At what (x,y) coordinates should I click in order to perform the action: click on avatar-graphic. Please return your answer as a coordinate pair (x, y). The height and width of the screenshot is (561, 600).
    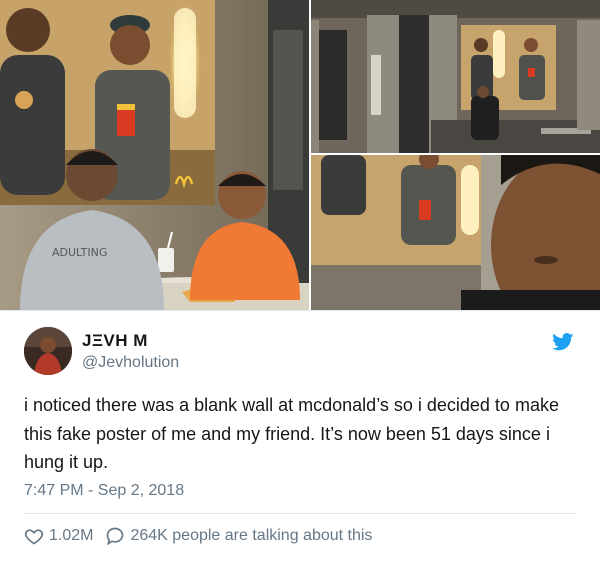
    Looking at the image, I should click on (48, 351).